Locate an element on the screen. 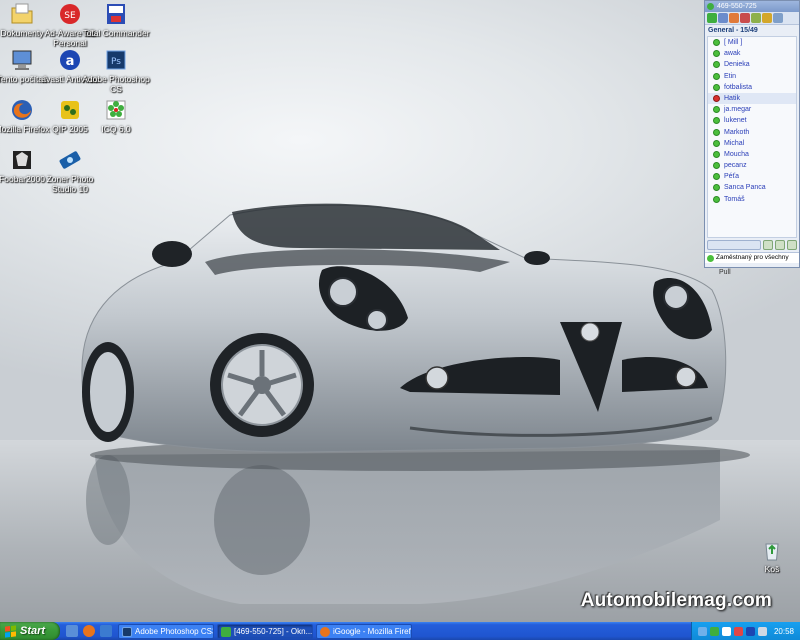  add-contact-icon is located at coordinates (768, 245).